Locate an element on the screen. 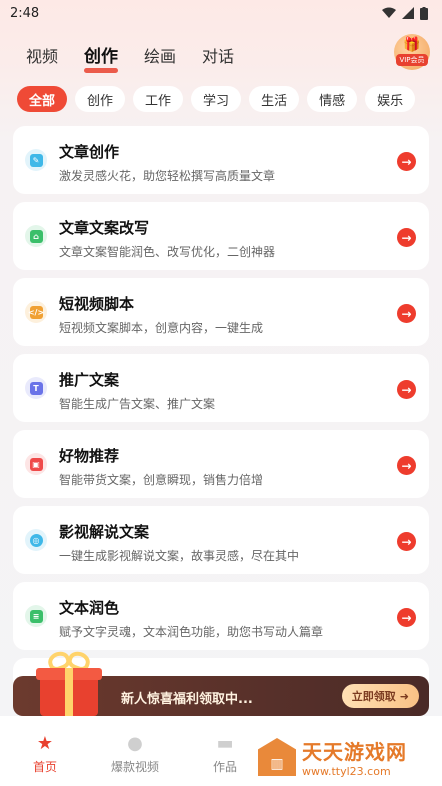 This screenshot has width=442, height=786. wifi-icon is located at coordinates (389, 12).